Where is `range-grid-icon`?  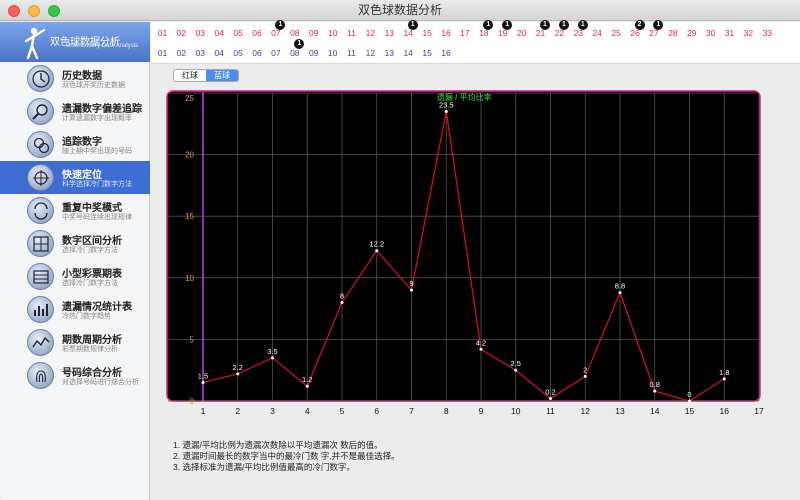
range-grid-icon is located at coordinates (40, 243).